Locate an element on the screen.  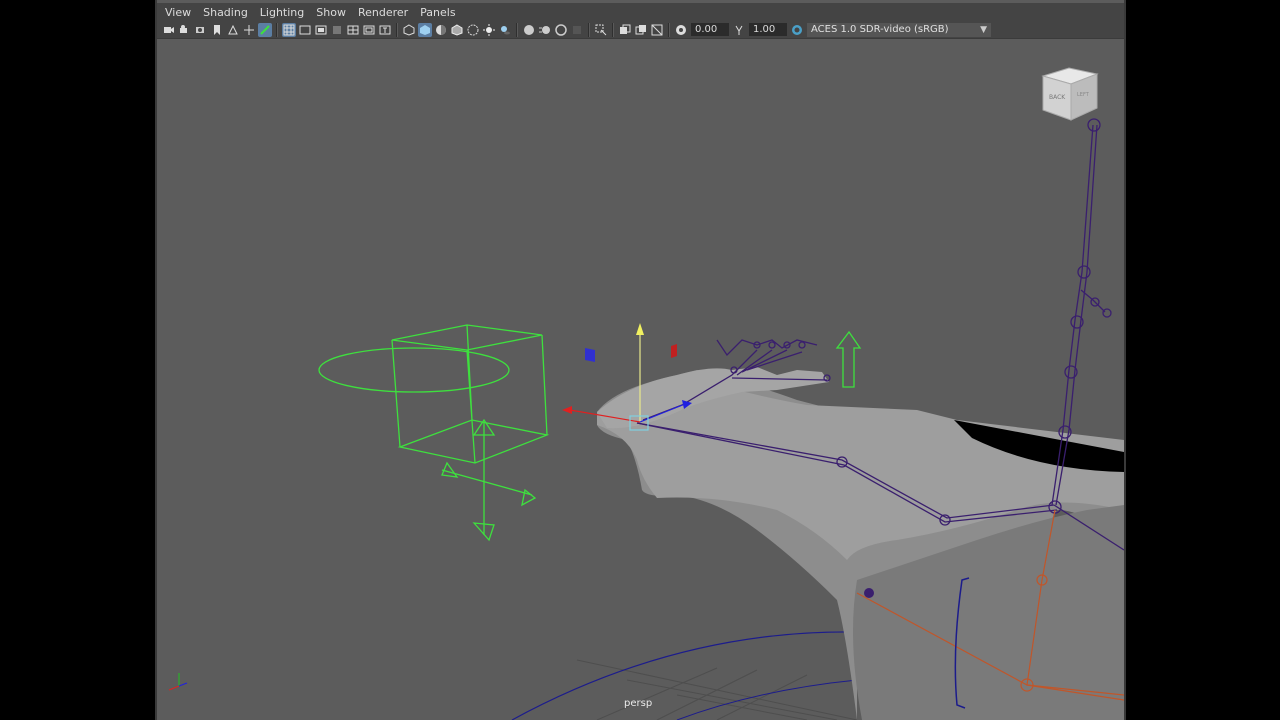
depth-of-field-icon is located at coordinates (577, 30).